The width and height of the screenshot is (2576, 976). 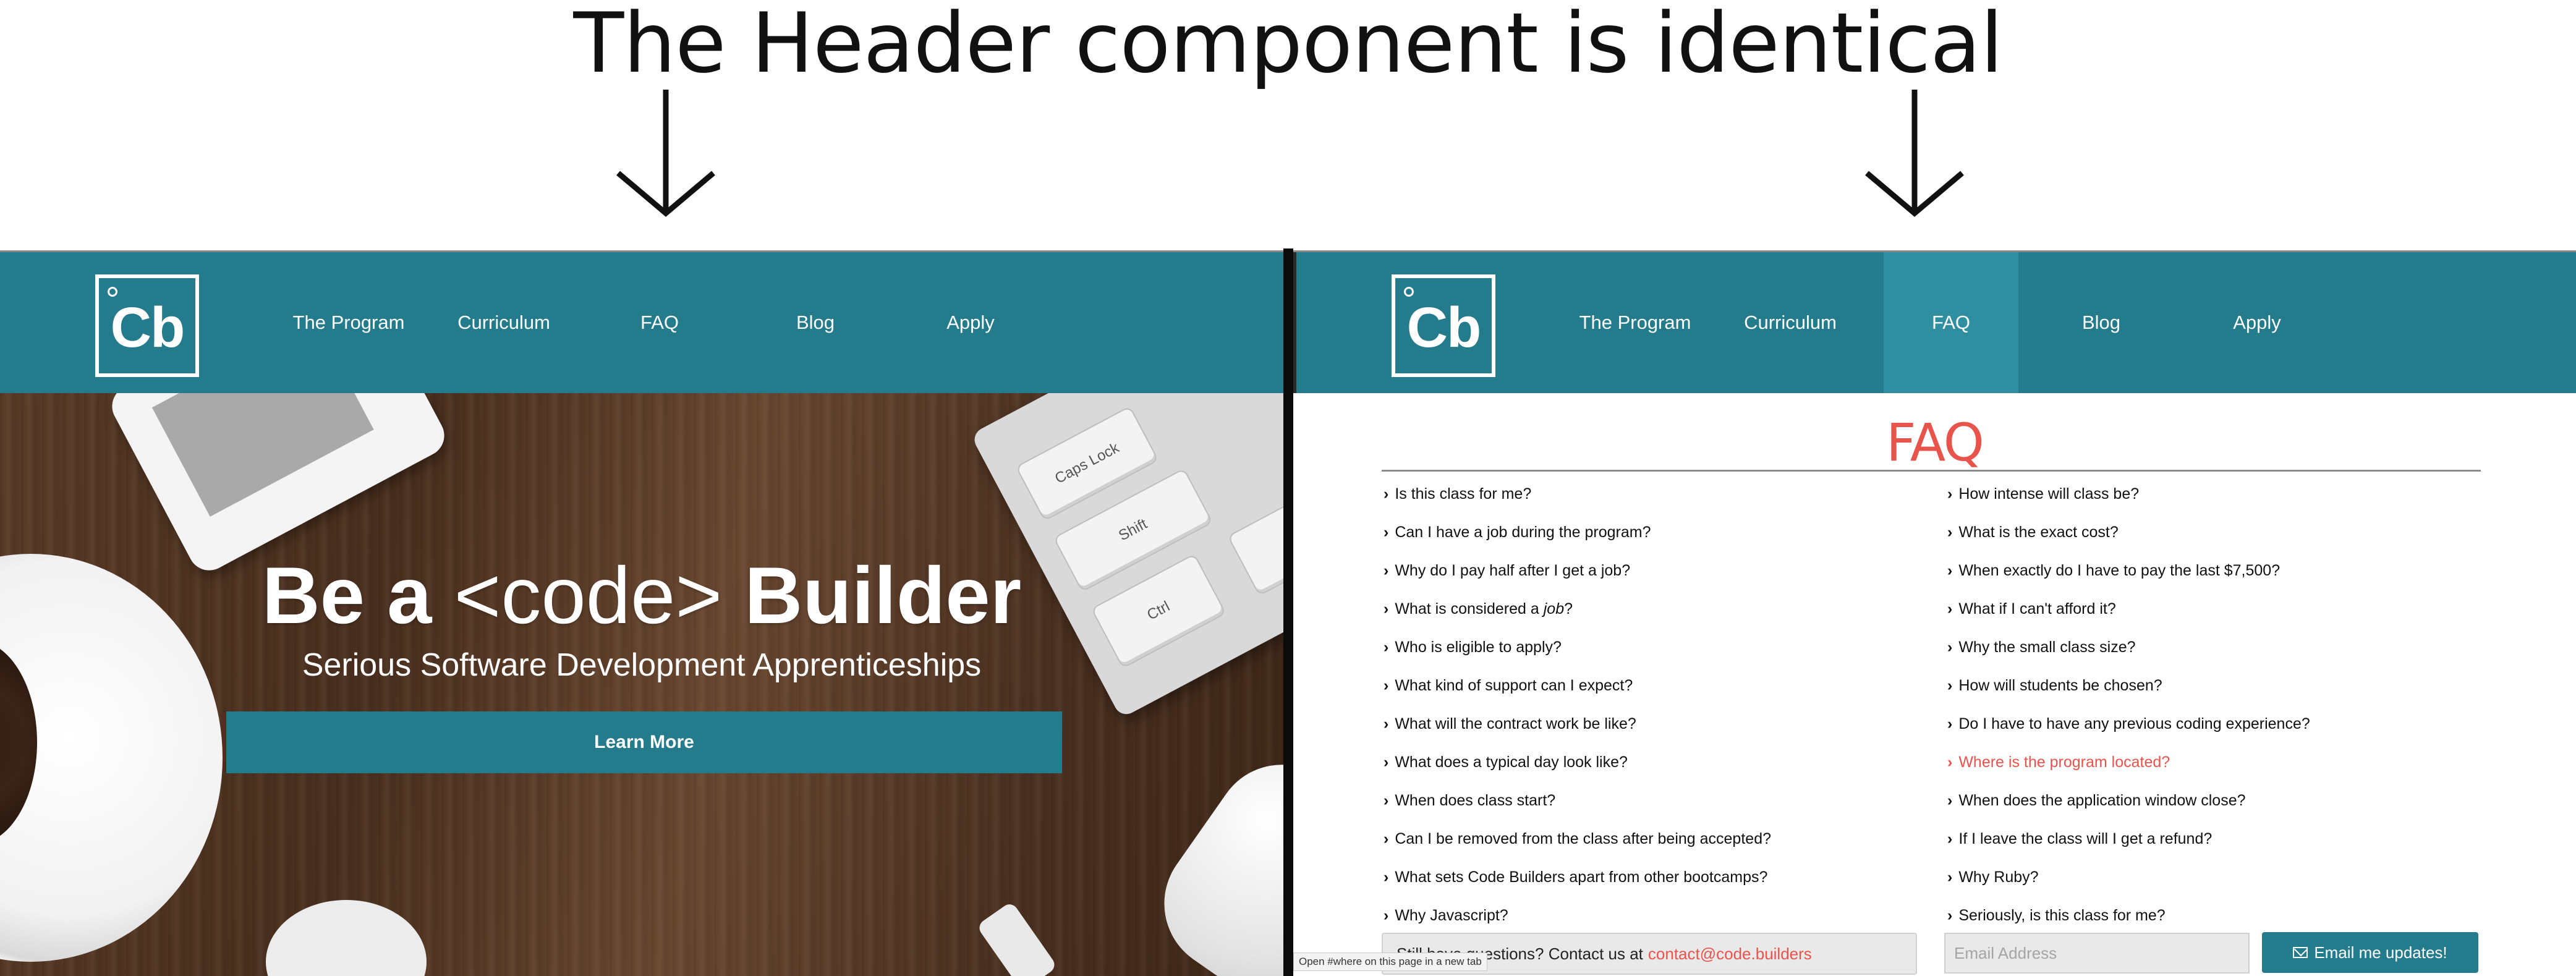 I want to click on faq-question: › When does the application window close?, so click(x=2128, y=800).